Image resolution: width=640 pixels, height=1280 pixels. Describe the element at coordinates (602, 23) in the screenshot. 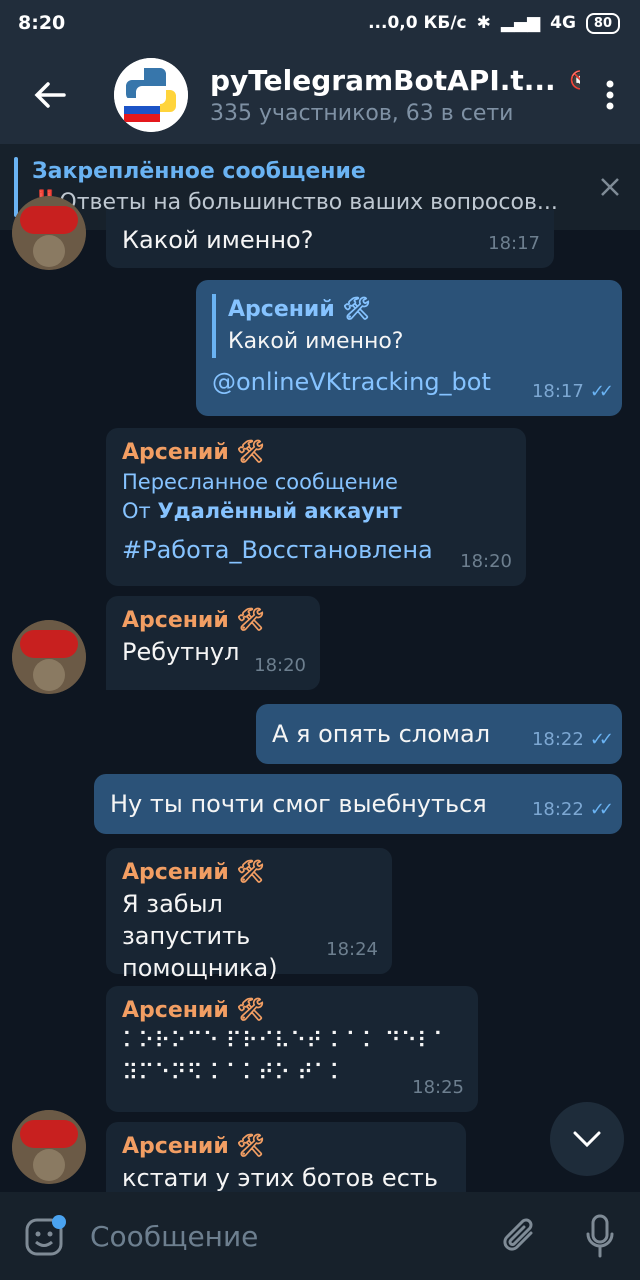

I see `battery-icon: 80` at that location.